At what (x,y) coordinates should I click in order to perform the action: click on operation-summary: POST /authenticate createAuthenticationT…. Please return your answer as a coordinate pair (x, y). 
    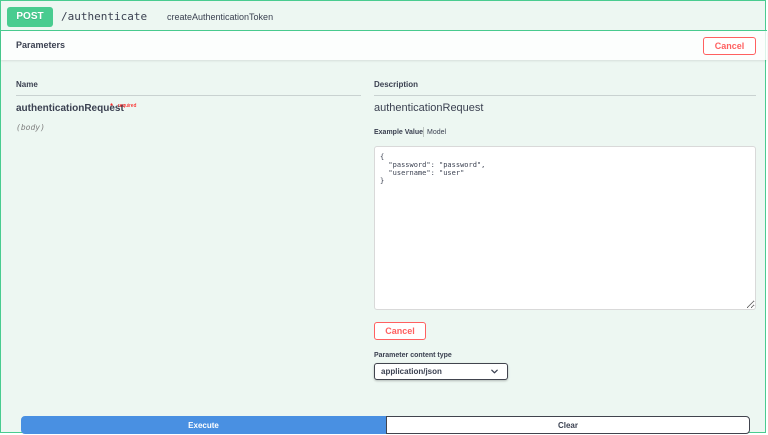
    Looking at the image, I should click on (384, 16).